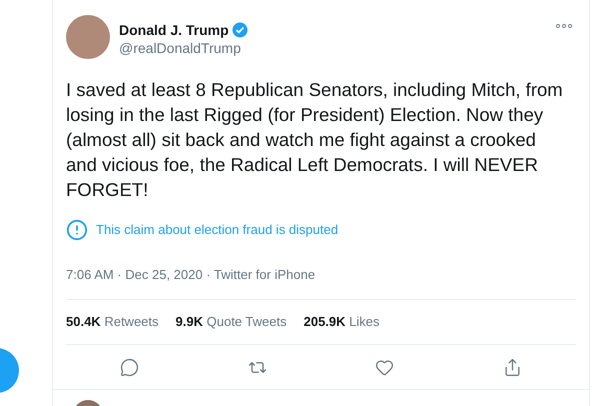  Describe the element at coordinates (191, 274) in the screenshot. I see `tweet-timestamp: 7:06 AM · Dec 25, 2020 · Twitter for iPhone` at that location.